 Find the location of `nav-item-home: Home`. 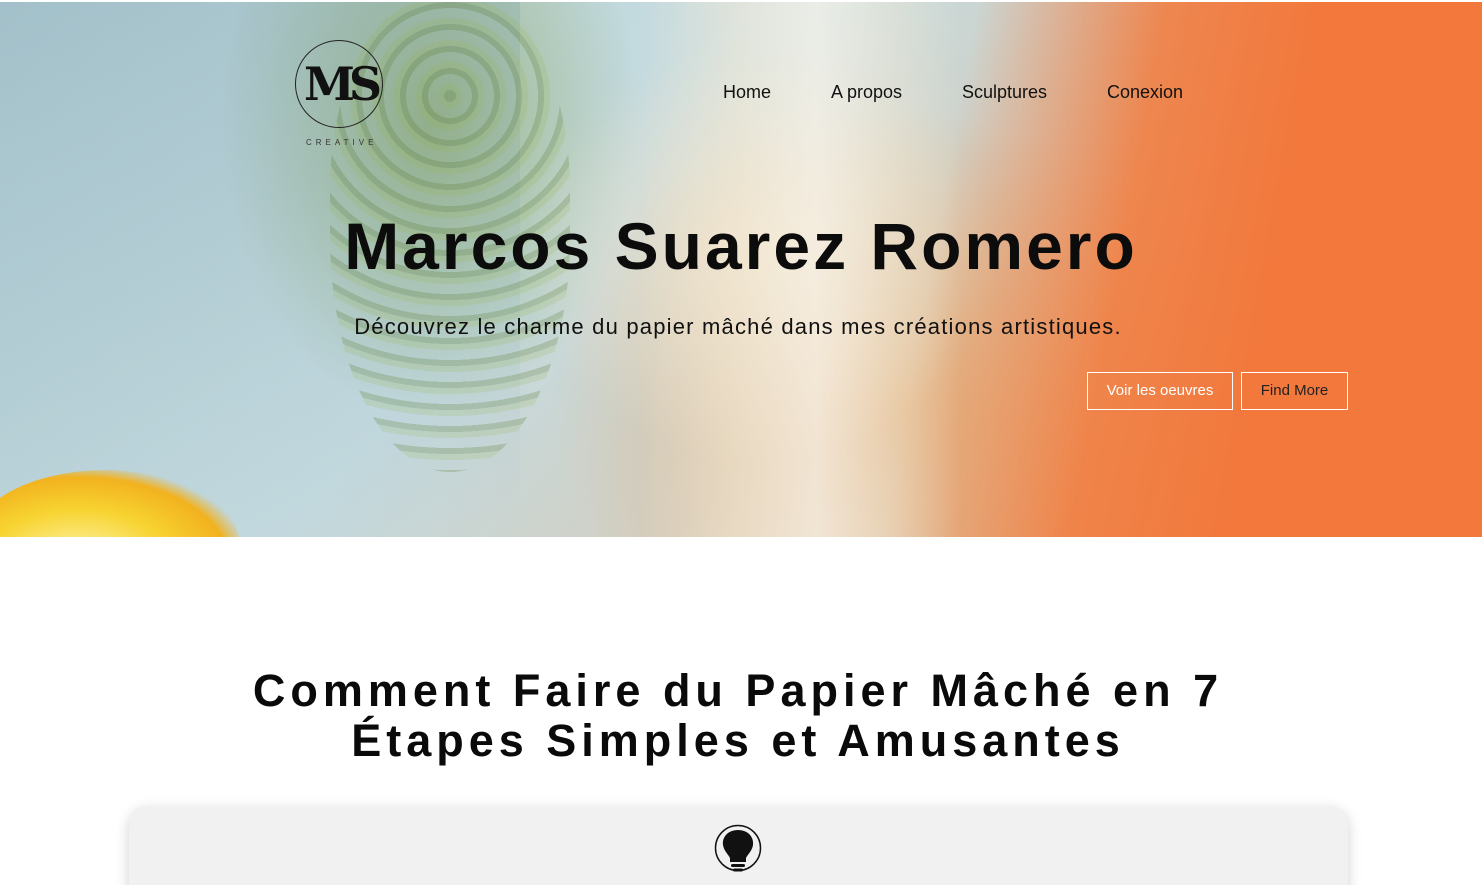

nav-item-home: Home is located at coordinates (747, 92).